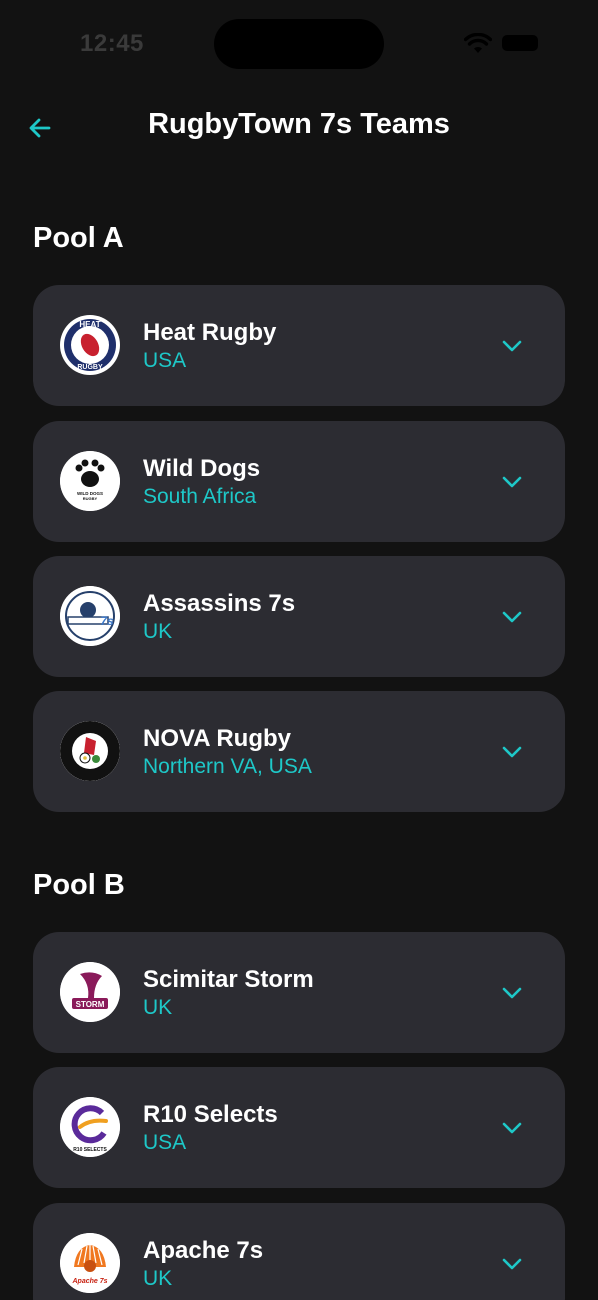 The width and height of the screenshot is (598, 1300). Describe the element at coordinates (107, 621) in the screenshot. I see `svg-text: 7s` at that location.